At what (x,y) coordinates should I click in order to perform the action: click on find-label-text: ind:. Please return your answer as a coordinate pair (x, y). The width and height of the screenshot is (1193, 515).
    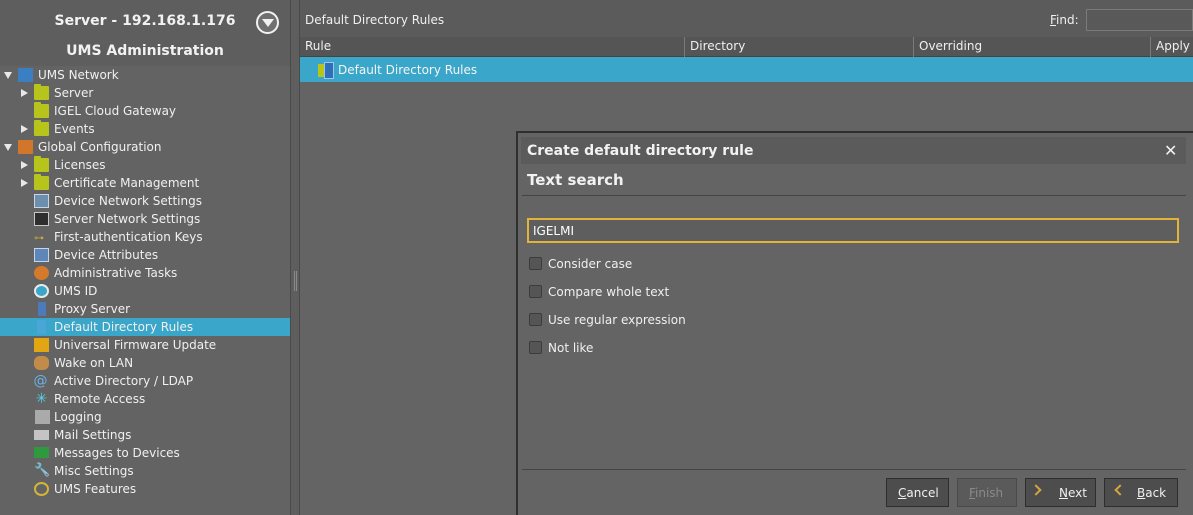
    Looking at the image, I should click on (1067, 20).